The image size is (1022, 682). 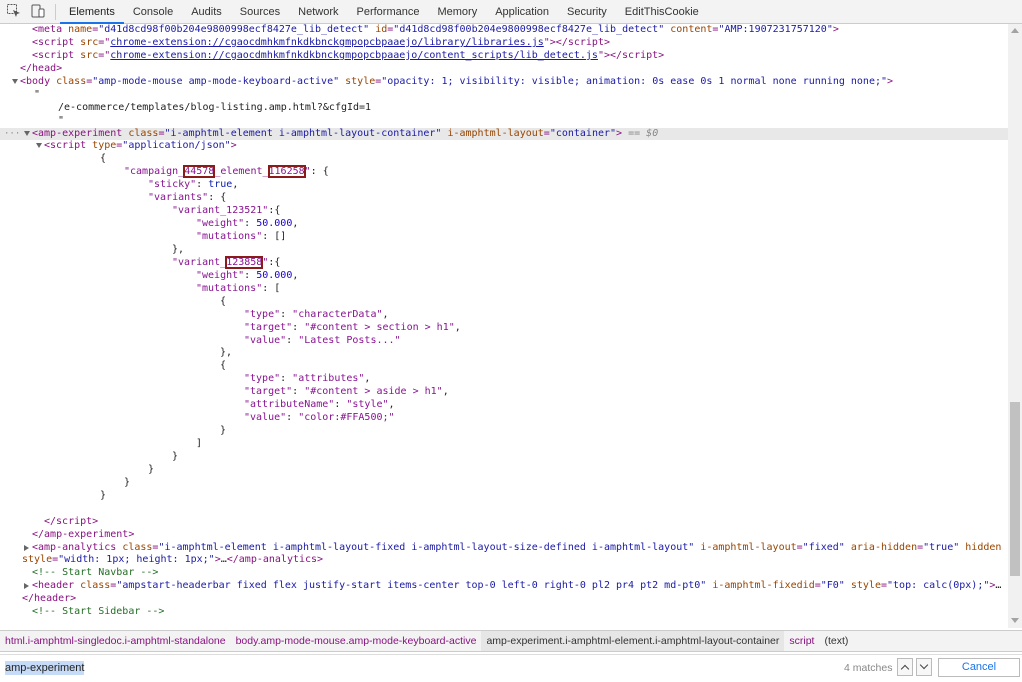 I want to click on dom-line: "variant_123858":{, so click(x=504, y=262).